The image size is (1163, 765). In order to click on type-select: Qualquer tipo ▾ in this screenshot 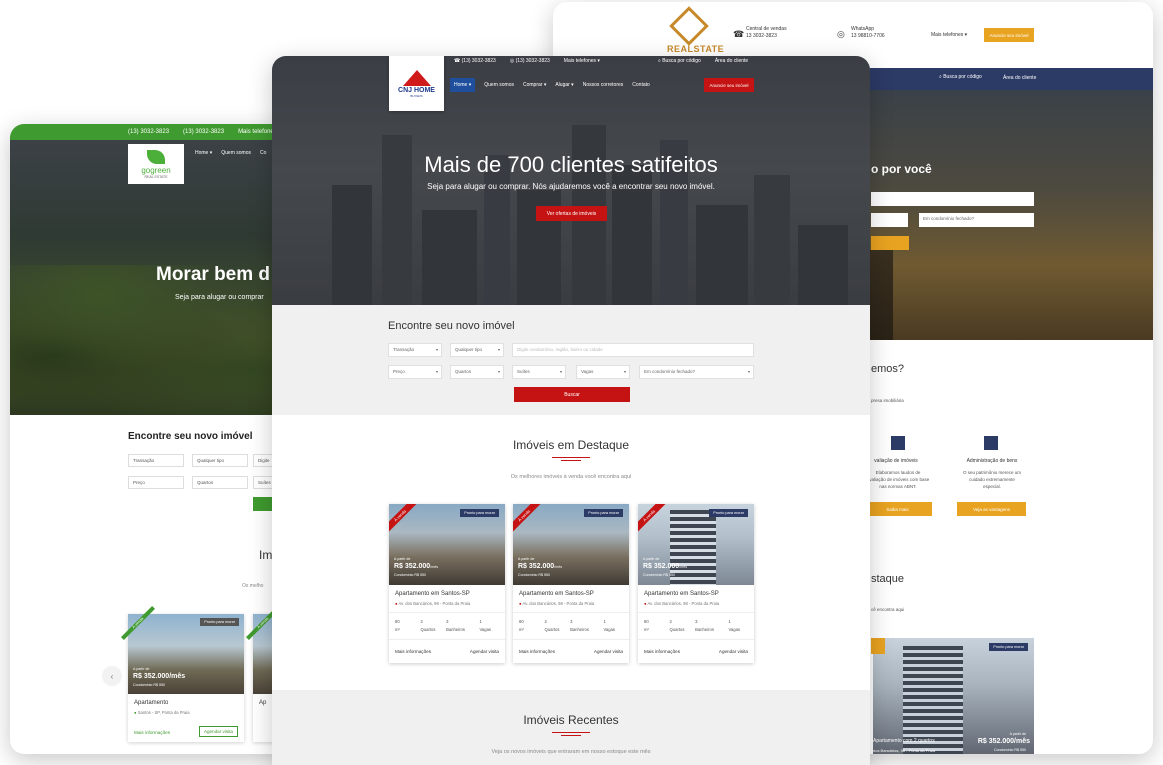, I will do `click(477, 350)`.